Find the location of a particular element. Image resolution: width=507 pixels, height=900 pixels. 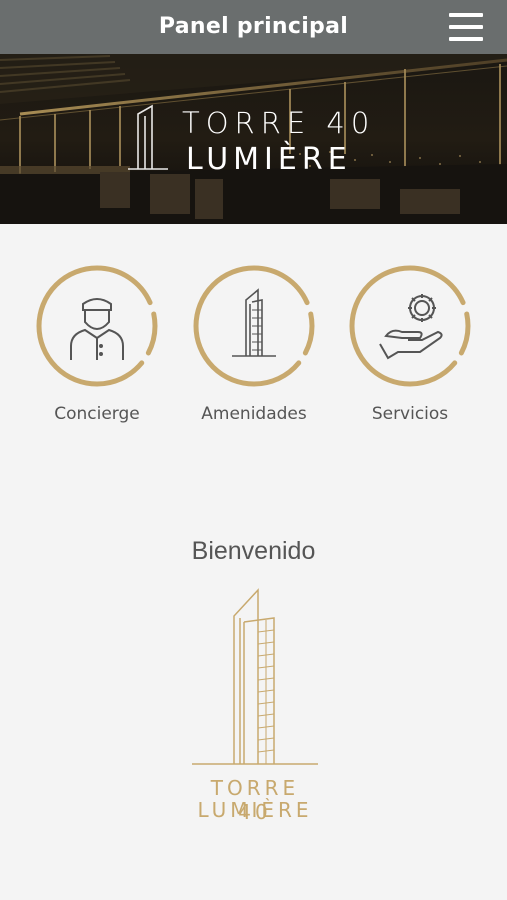

concierge-button: Concierge is located at coordinates (97, 344).